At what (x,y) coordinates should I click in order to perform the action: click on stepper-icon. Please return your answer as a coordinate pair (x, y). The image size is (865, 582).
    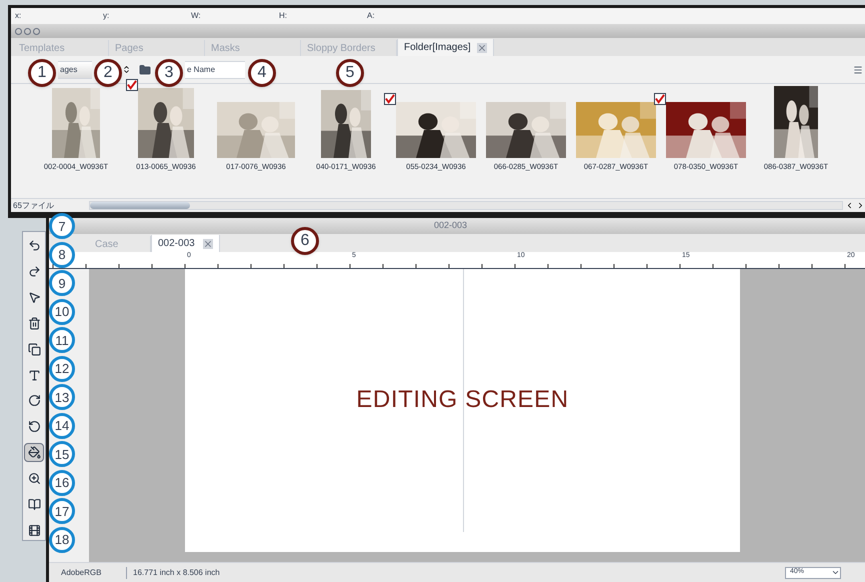
    Looking at the image, I should click on (126, 69).